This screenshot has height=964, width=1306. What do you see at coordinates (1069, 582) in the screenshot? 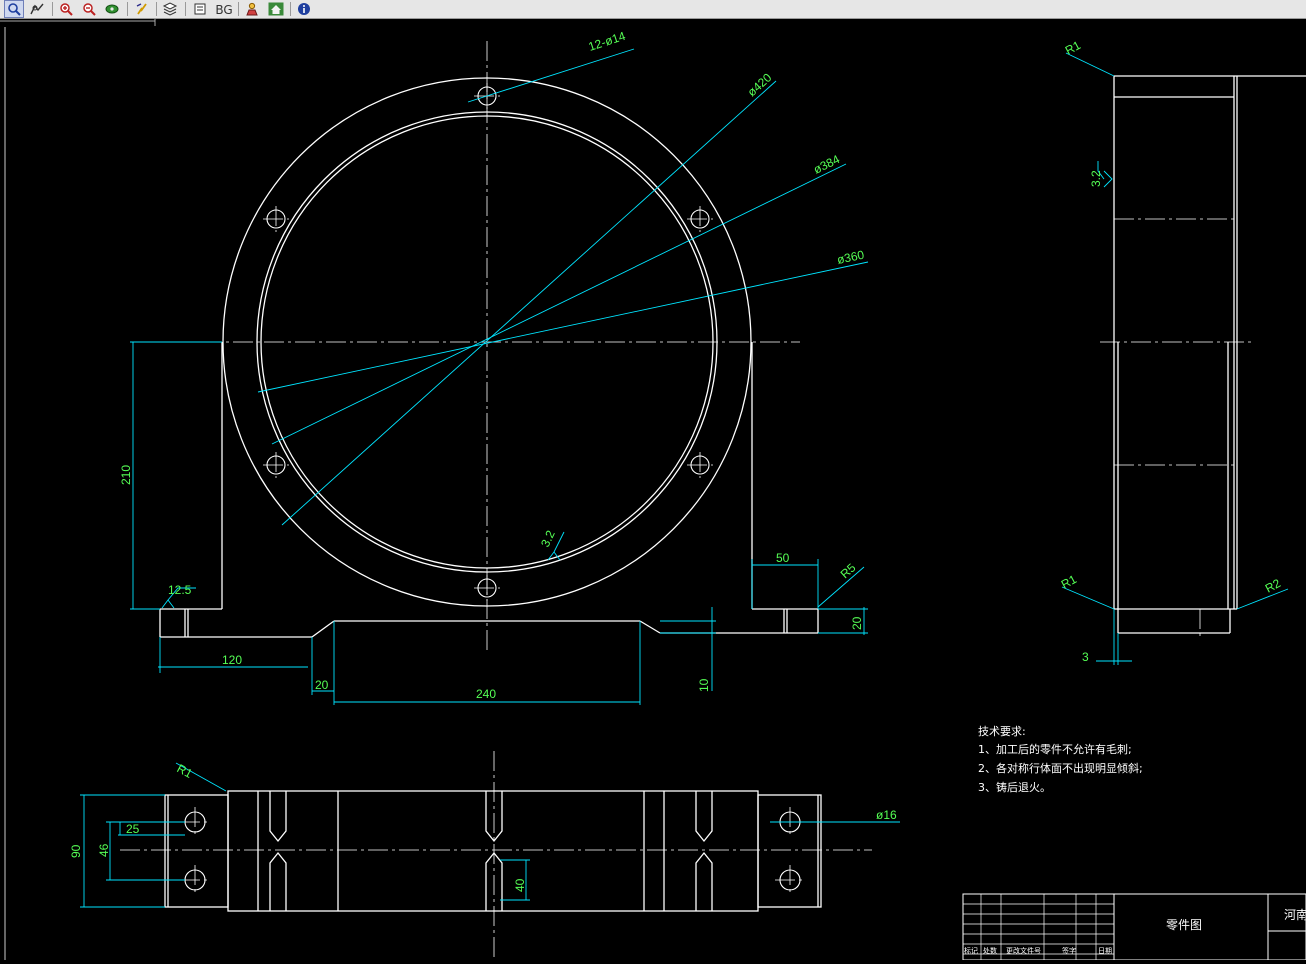
I see `side-r1-bottom-label: R1` at bounding box center [1069, 582].